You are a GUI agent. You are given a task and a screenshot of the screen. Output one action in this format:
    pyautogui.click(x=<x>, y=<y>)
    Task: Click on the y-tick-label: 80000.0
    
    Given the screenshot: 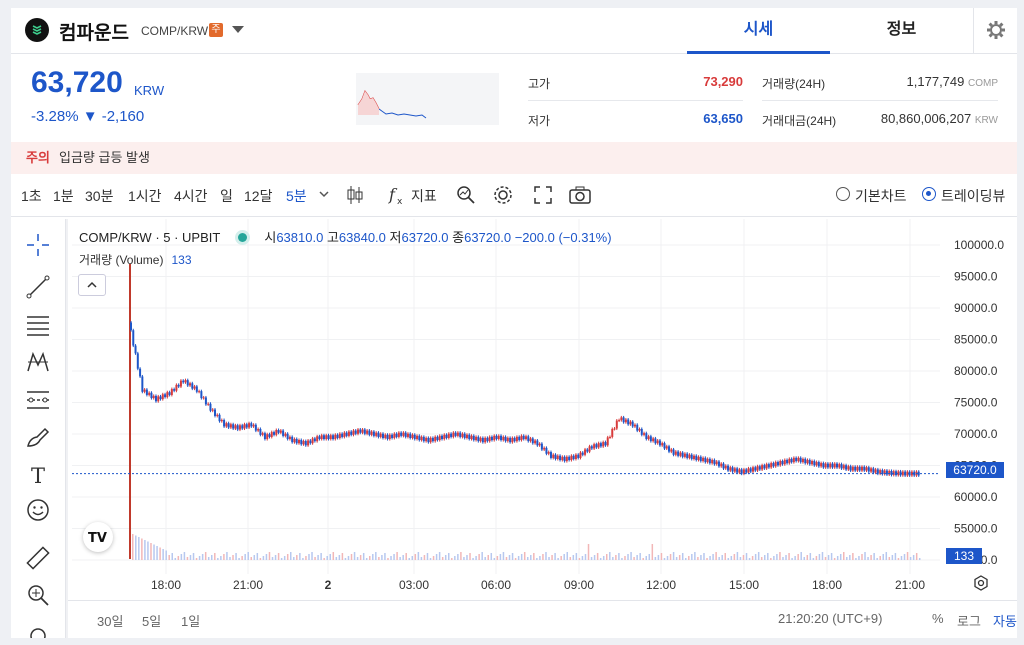 What is the action you would take?
    pyautogui.click(x=976, y=371)
    